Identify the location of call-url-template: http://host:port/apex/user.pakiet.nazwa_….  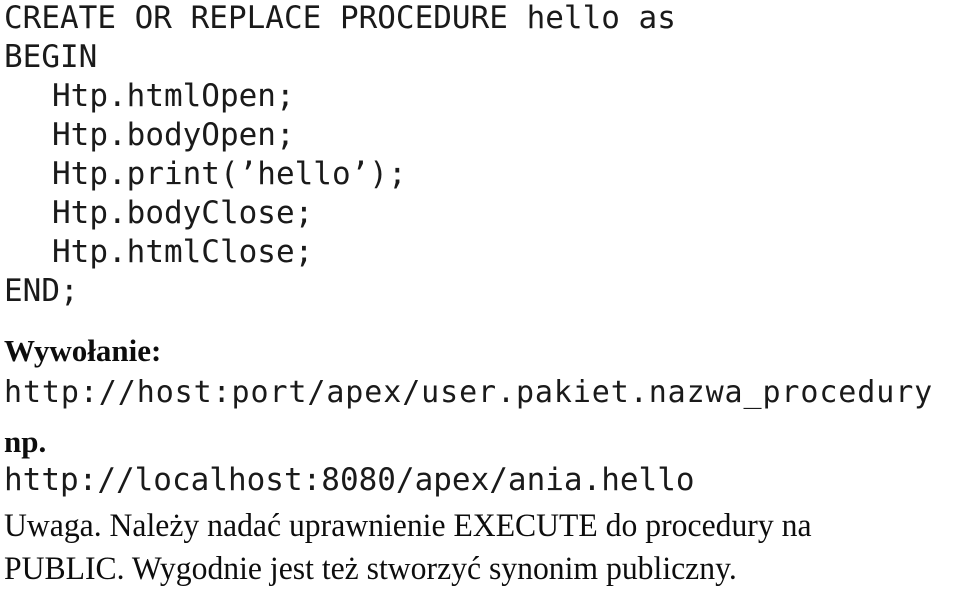
(469, 392).